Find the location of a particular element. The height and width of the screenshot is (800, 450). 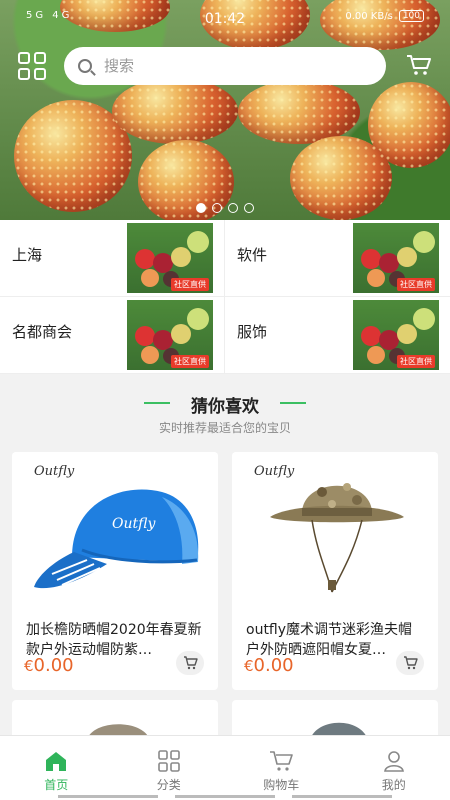

category-grid-icon is located at coordinates (168, 761).